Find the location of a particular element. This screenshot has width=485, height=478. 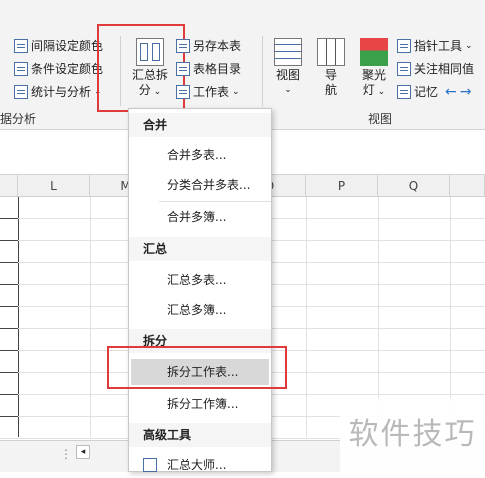

same-value-label: 关注相同值 is located at coordinates (444, 69).